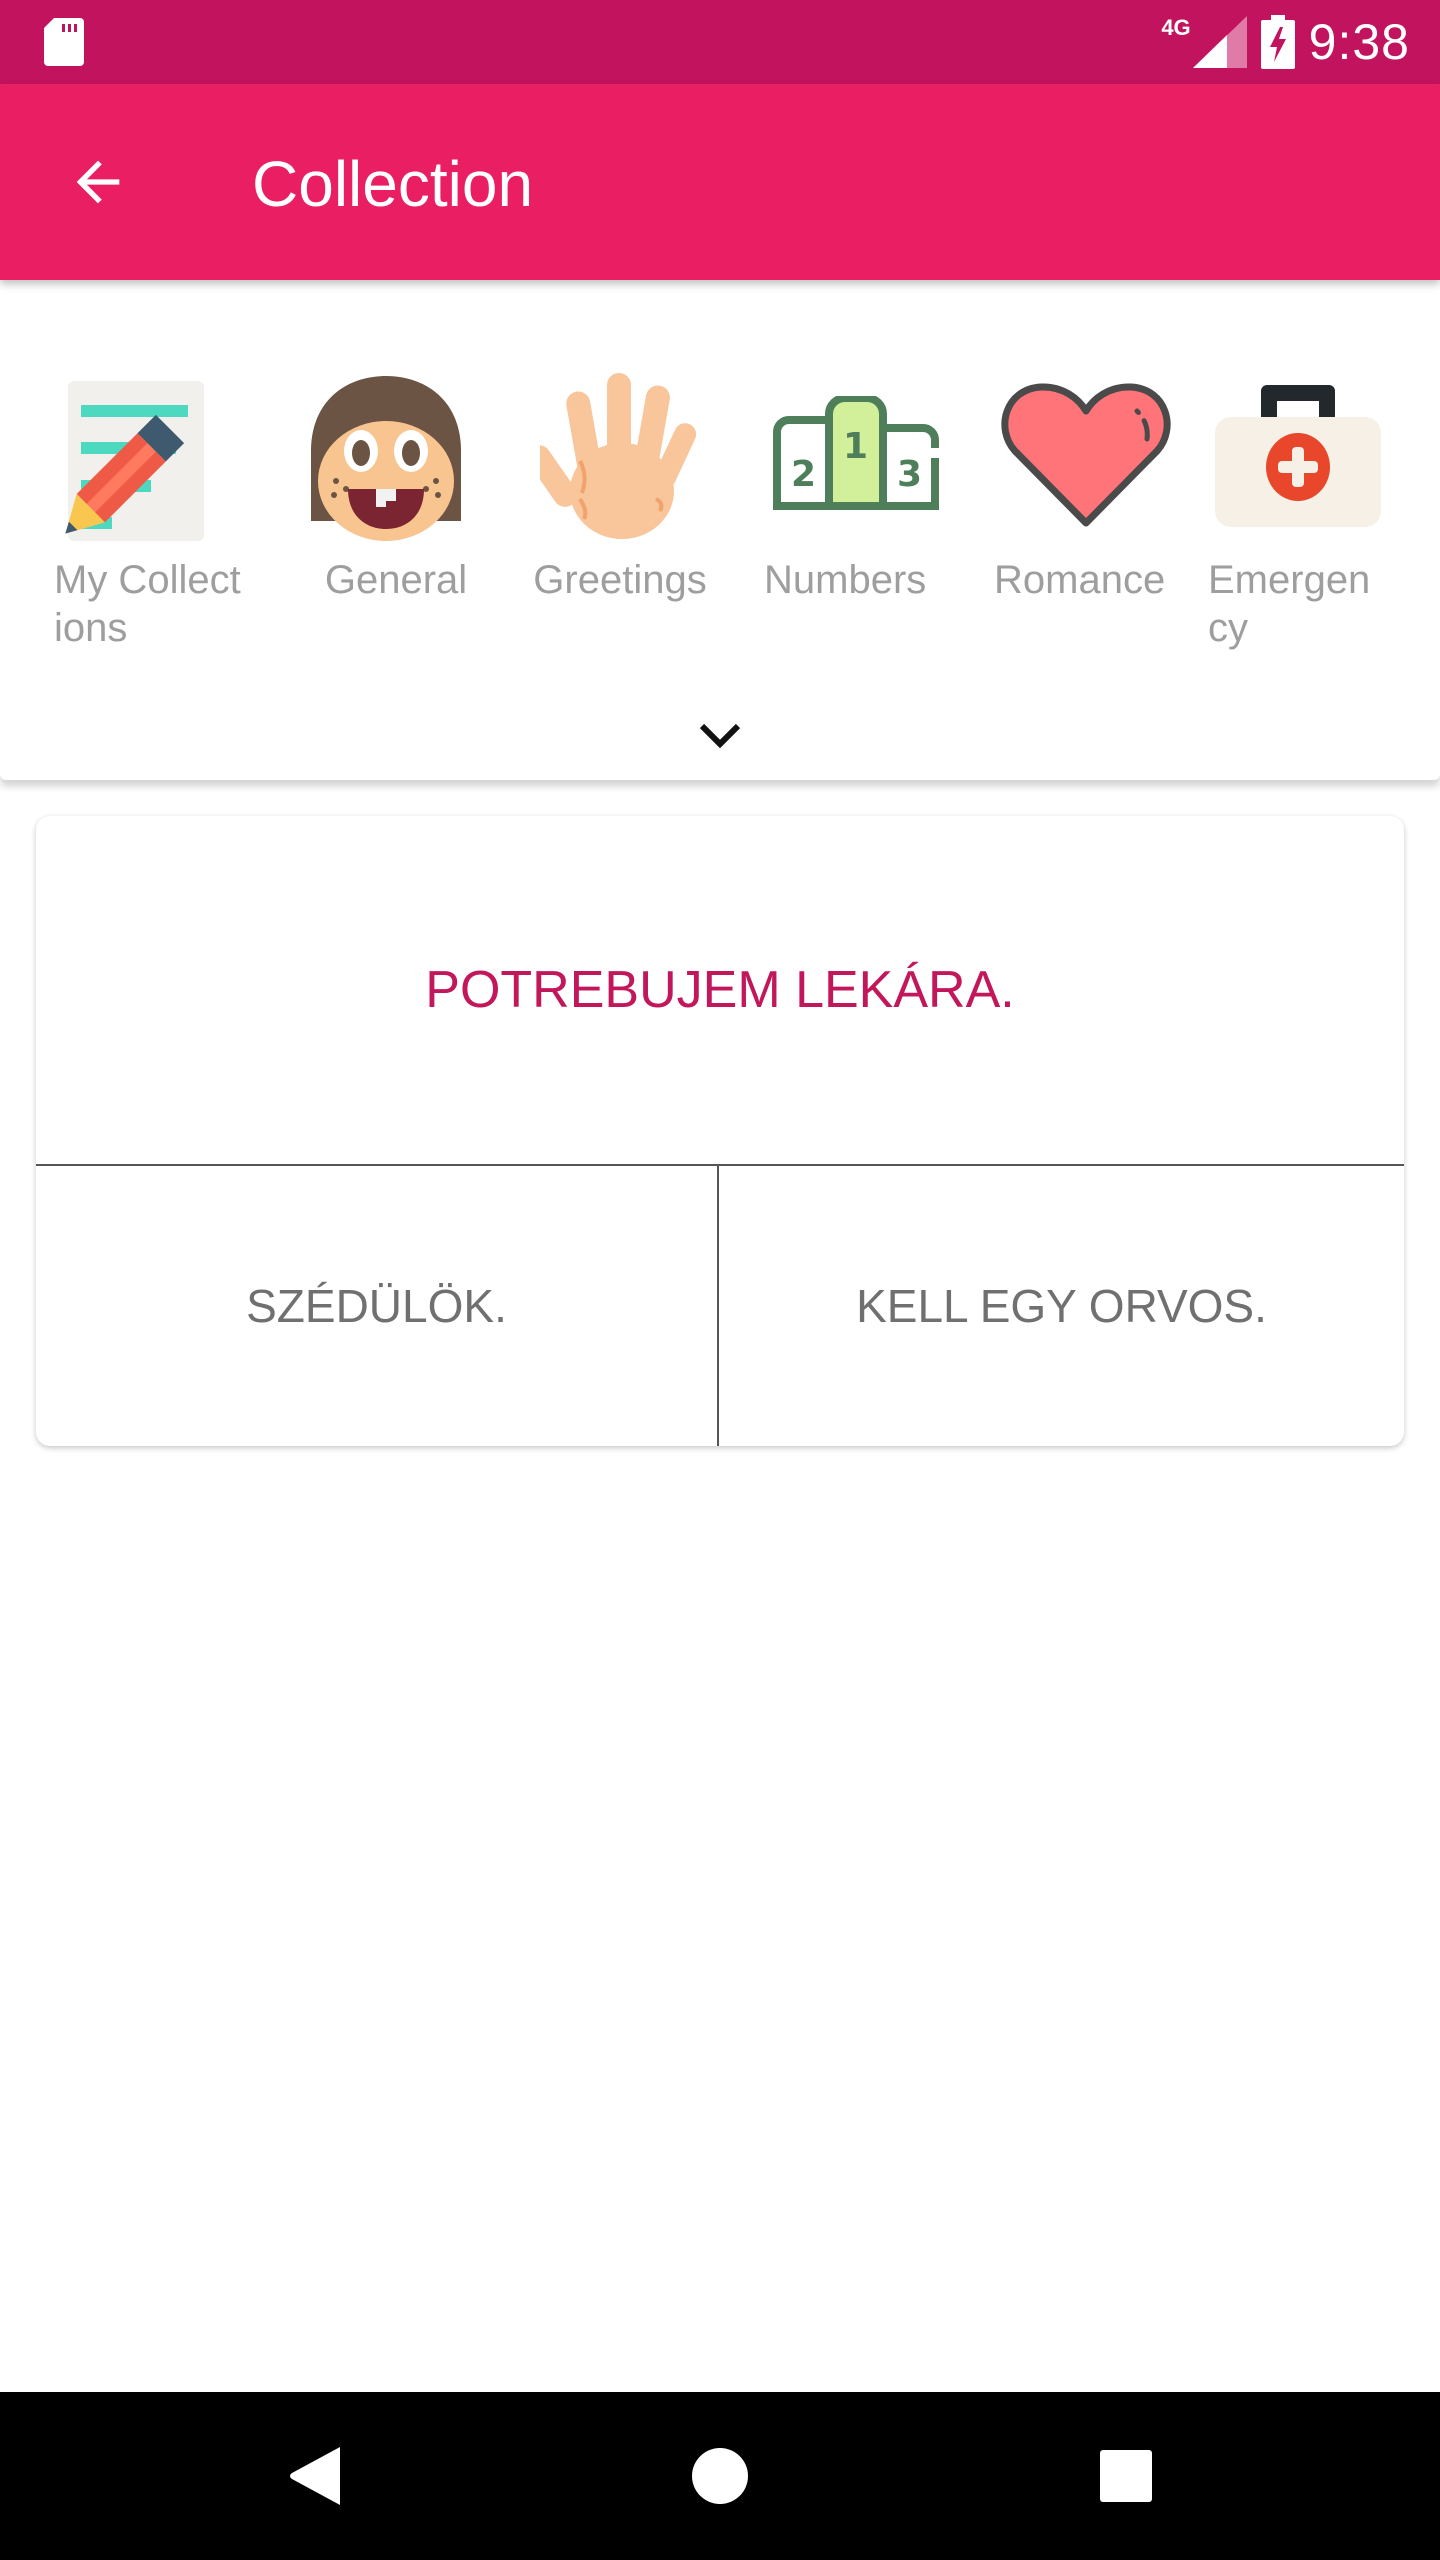 This screenshot has height=2560, width=1440. What do you see at coordinates (1219, 42) in the screenshot?
I see `signal-icon` at bounding box center [1219, 42].